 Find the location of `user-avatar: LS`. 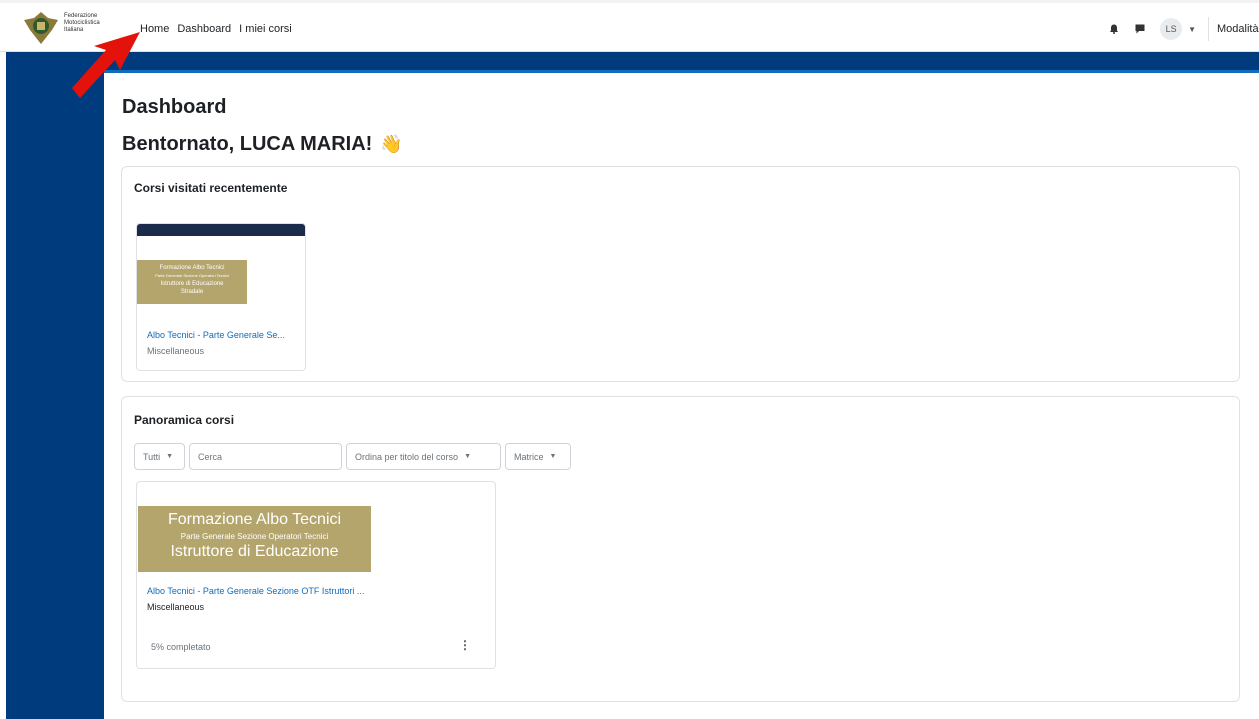

user-avatar: LS is located at coordinates (1171, 29).